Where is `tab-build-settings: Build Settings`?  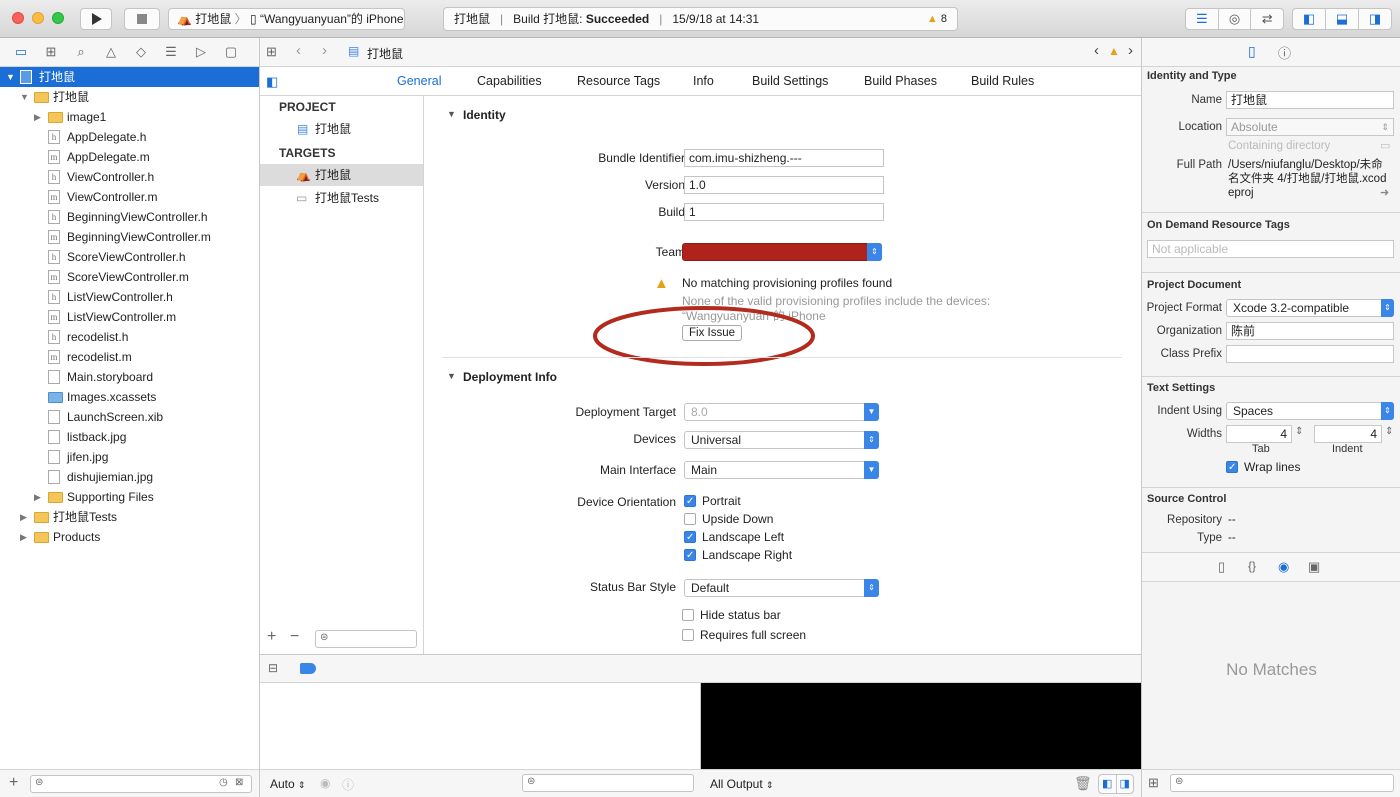 tab-build-settings: Build Settings is located at coordinates (790, 81).